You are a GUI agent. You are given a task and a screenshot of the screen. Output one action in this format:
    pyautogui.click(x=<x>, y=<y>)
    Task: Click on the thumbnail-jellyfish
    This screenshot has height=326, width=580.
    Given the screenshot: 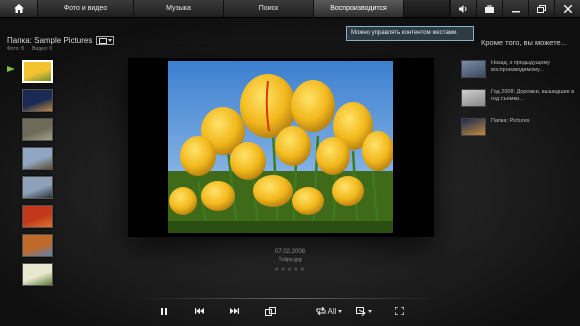 What is the action you would take?
    pyautogui.click(x=37, y=100)
    